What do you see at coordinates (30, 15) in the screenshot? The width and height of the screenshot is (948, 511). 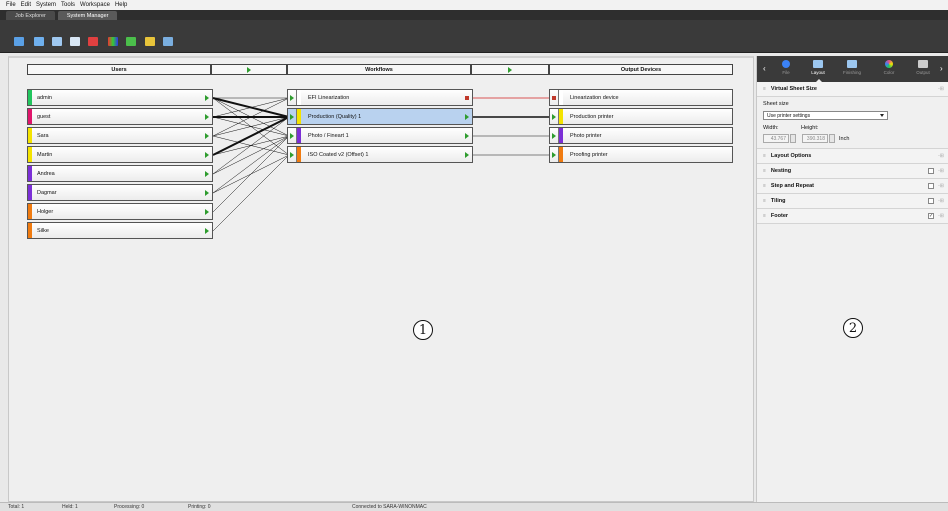 I see `tab-job-explorer: Job Explorer` at bounding box center [30, 15].